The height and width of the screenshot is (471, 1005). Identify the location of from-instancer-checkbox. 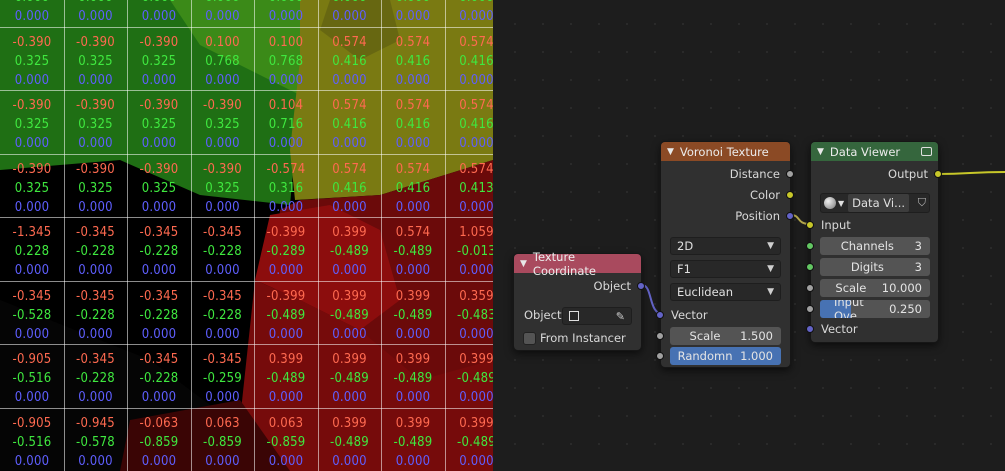
(529, 338).